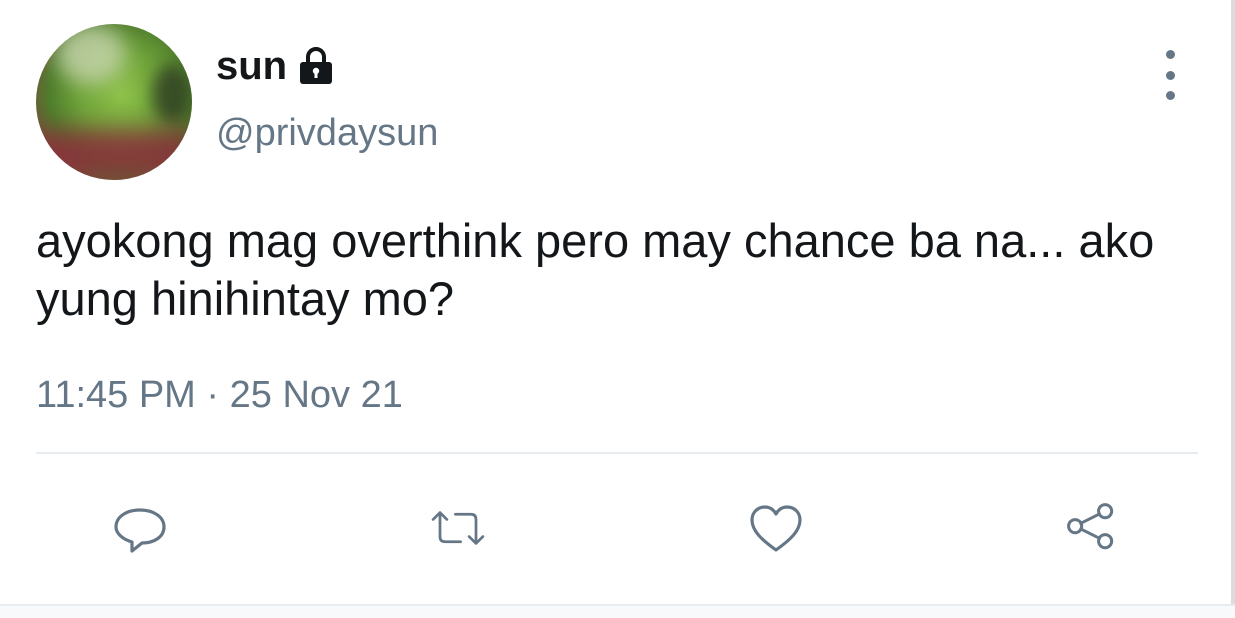  Describe the element at coordinates (116, 395) in the screenshot. I see `tweet-time: 11:45 PM` at that location.